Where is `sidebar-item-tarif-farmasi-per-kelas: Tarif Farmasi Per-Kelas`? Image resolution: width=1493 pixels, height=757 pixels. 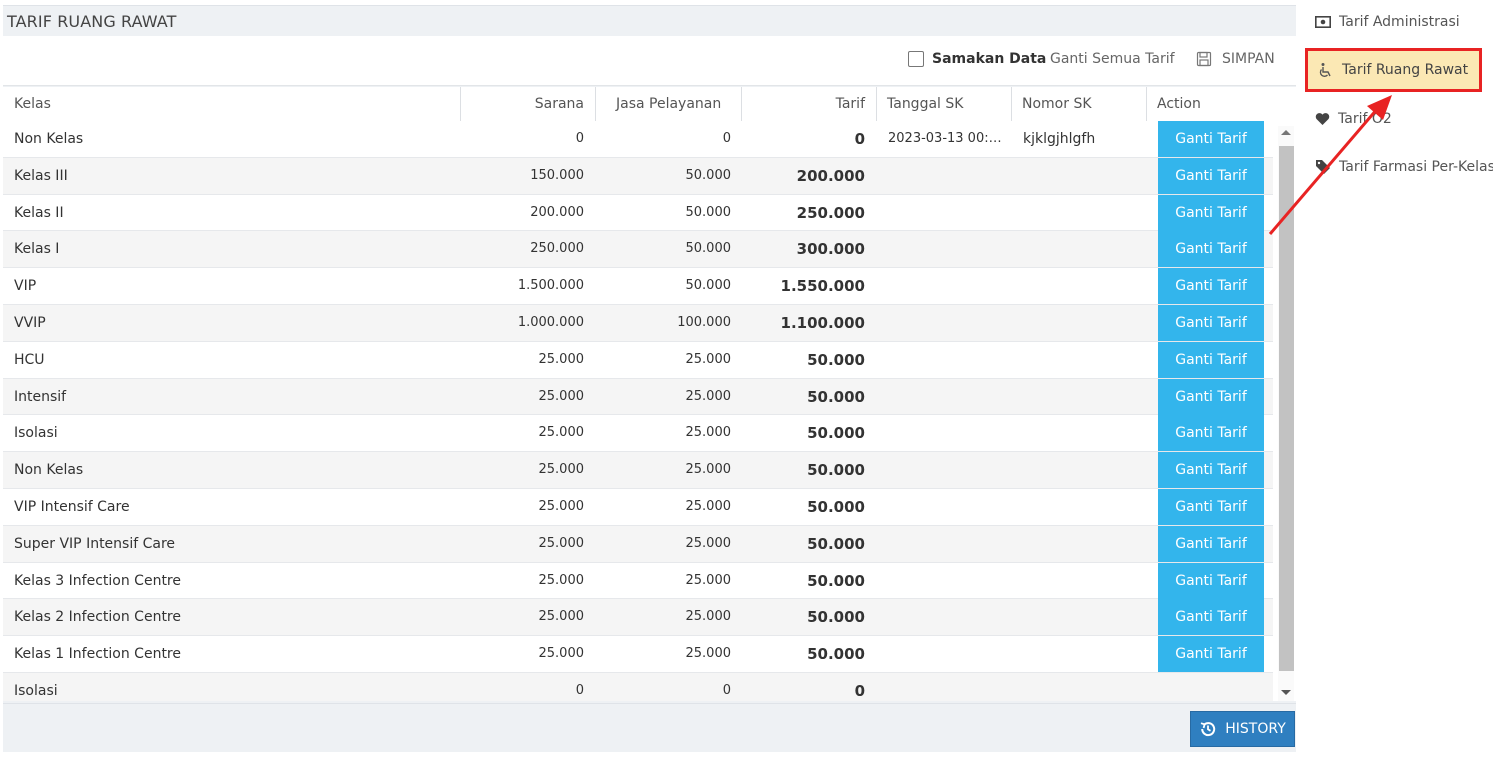
sidebar-item-tarif-farmasi-per-kelas: Tarif Farmasi Per-Kelas is located at coordinates (1398, 167).